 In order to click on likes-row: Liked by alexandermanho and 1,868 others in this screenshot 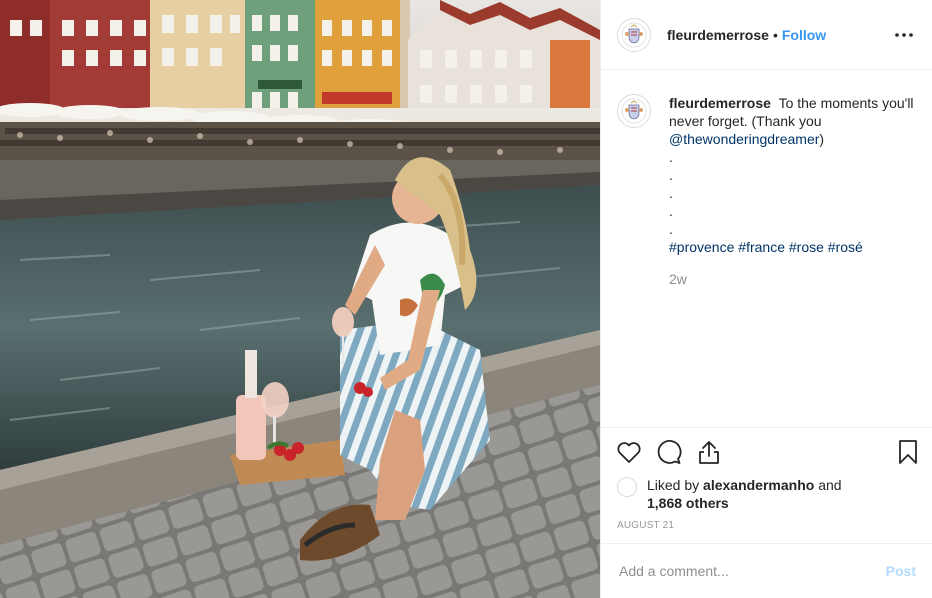, I will do `click(766, 494)`.